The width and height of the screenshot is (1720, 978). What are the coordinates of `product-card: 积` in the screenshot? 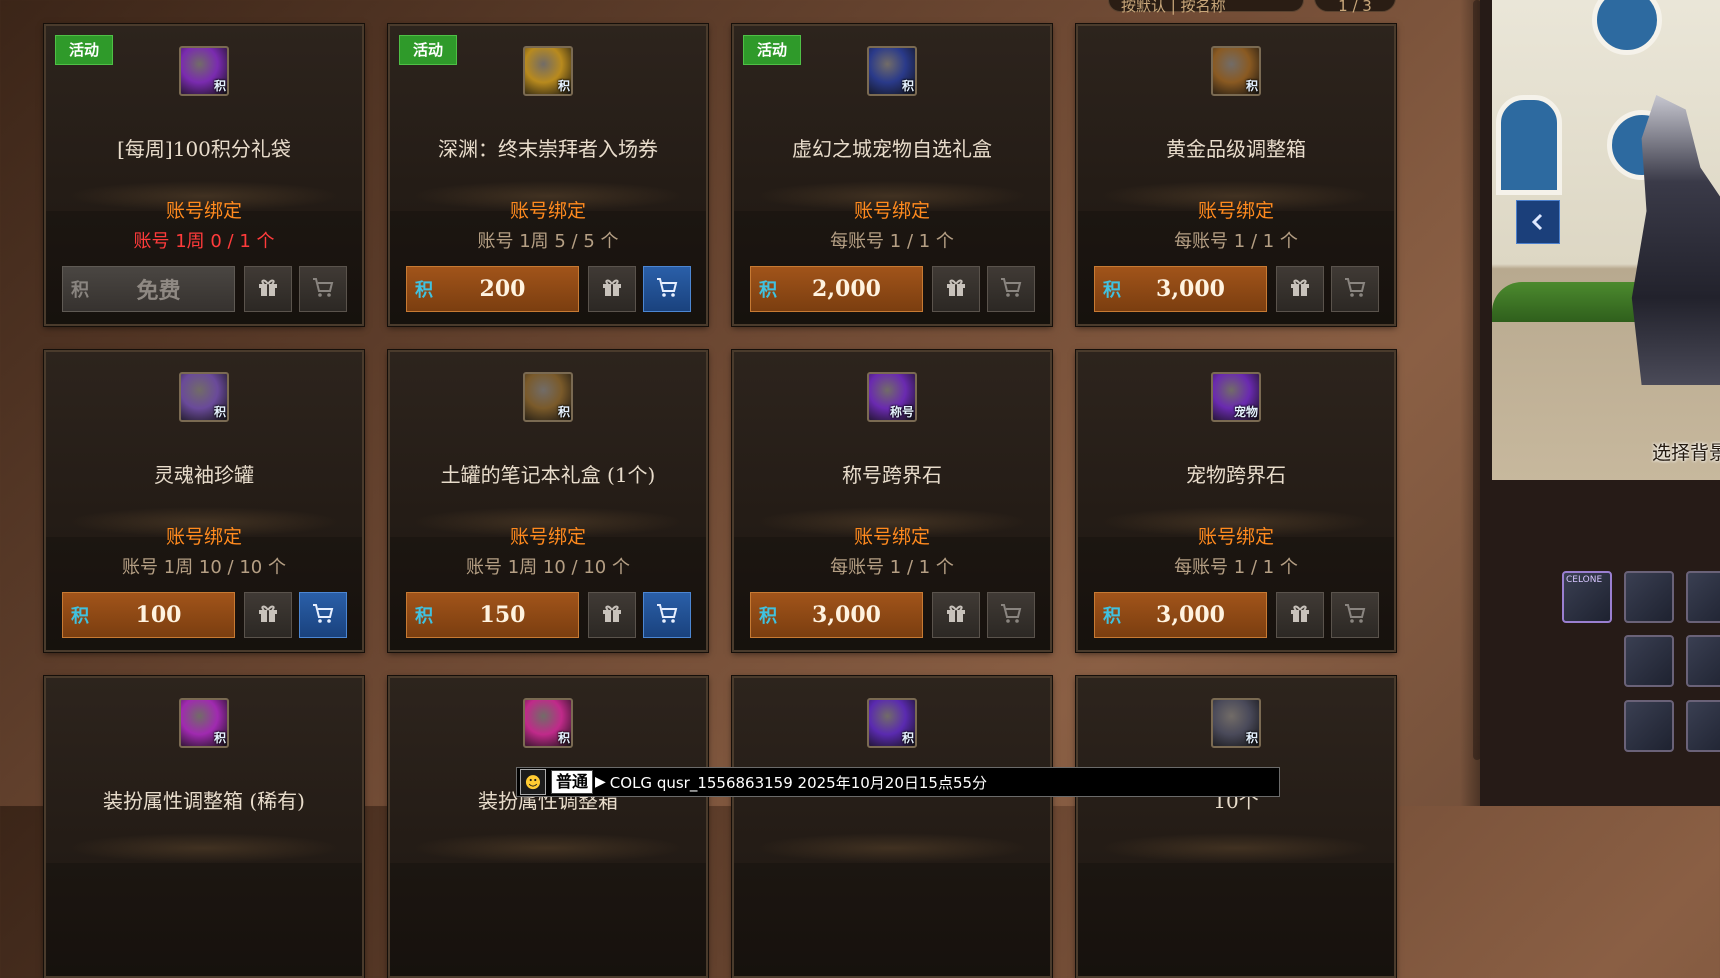 It's located at (892, 827).